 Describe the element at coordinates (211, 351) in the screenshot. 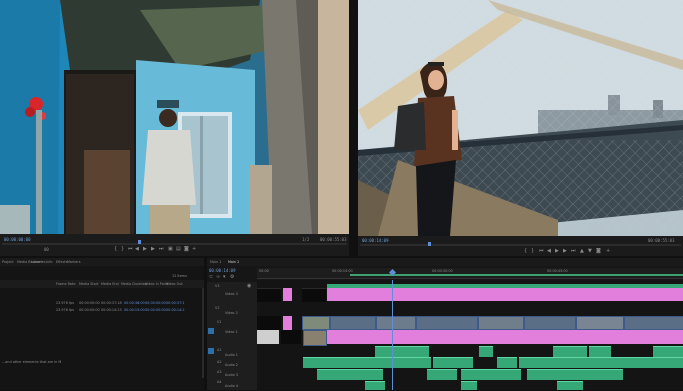

I see `source-patch-a1` at that location.